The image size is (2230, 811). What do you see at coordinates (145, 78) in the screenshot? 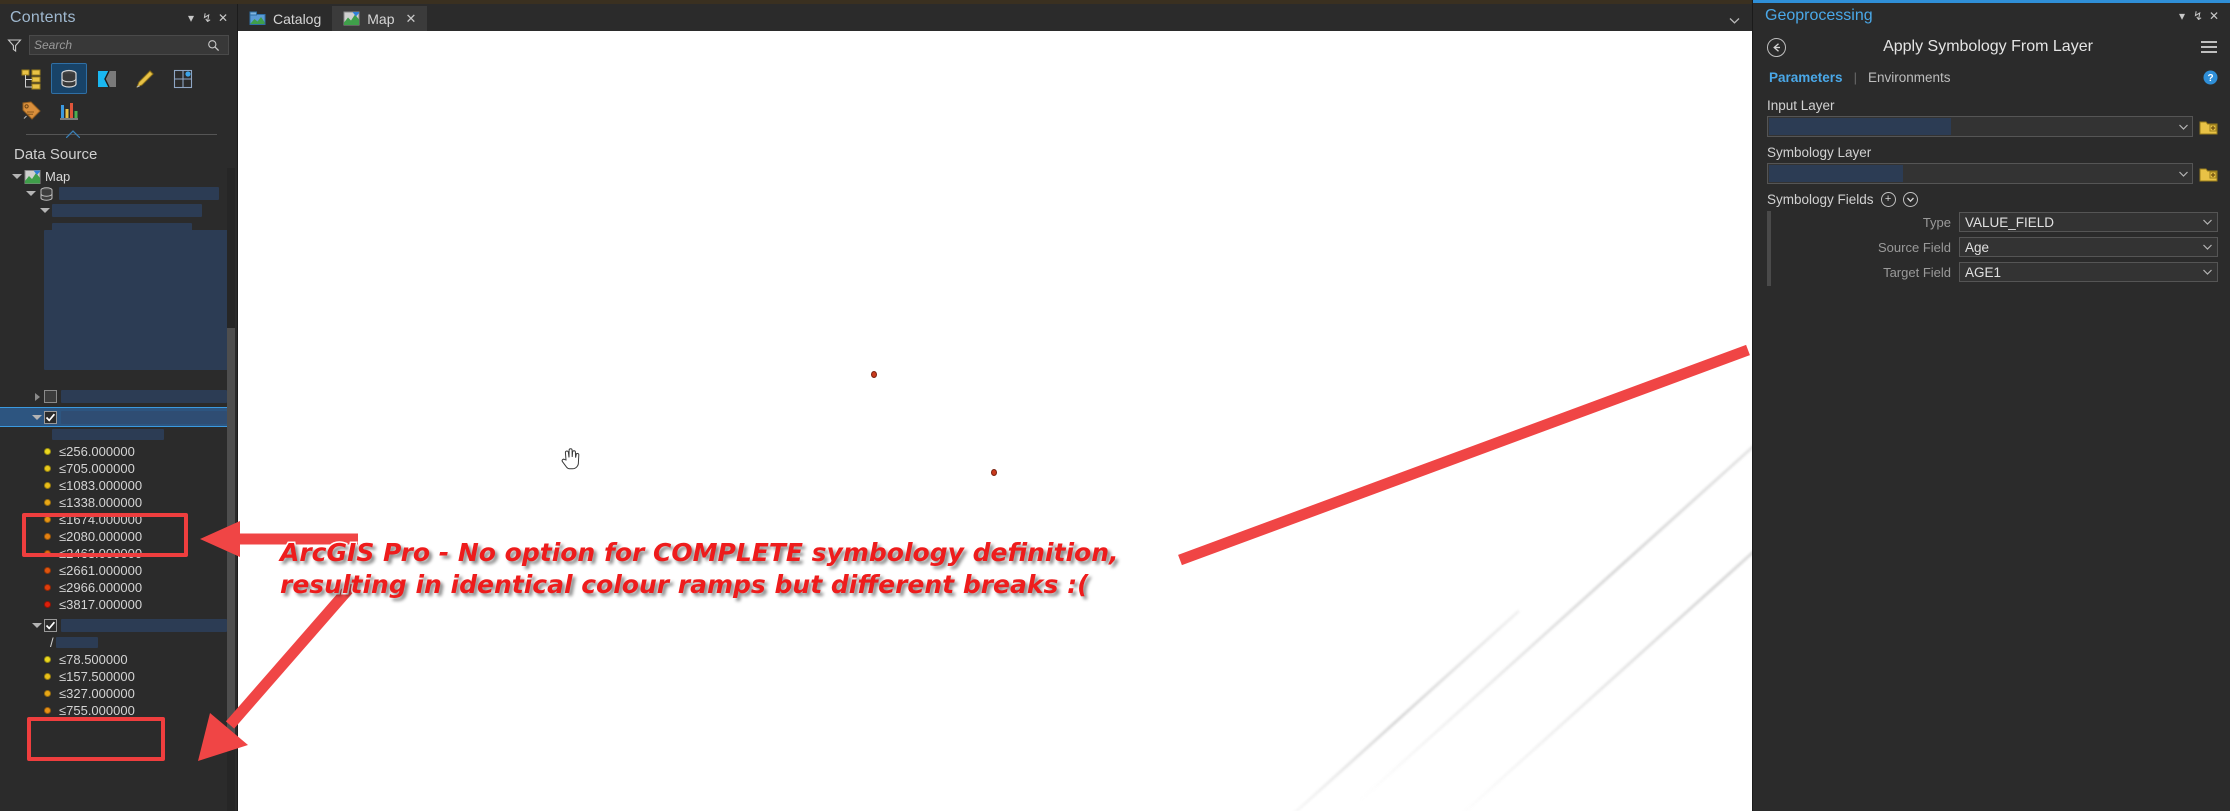
I see `list-by-editing-icon` at bounding box center [145, 78].